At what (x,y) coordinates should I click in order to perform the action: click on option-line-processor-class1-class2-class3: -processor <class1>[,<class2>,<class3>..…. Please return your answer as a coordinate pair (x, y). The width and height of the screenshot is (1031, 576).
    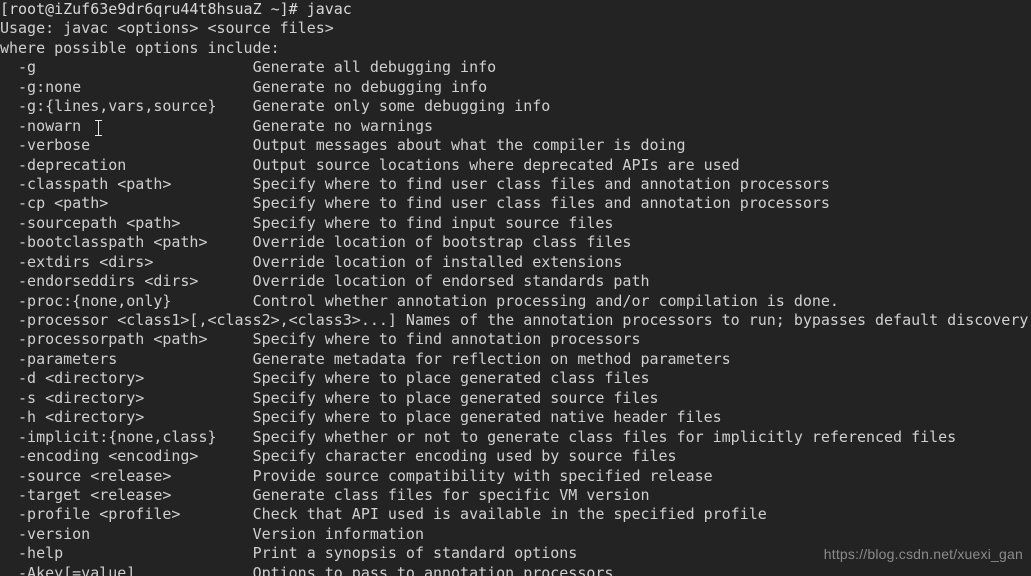
    Looking at the image, I should click on (514, 320).